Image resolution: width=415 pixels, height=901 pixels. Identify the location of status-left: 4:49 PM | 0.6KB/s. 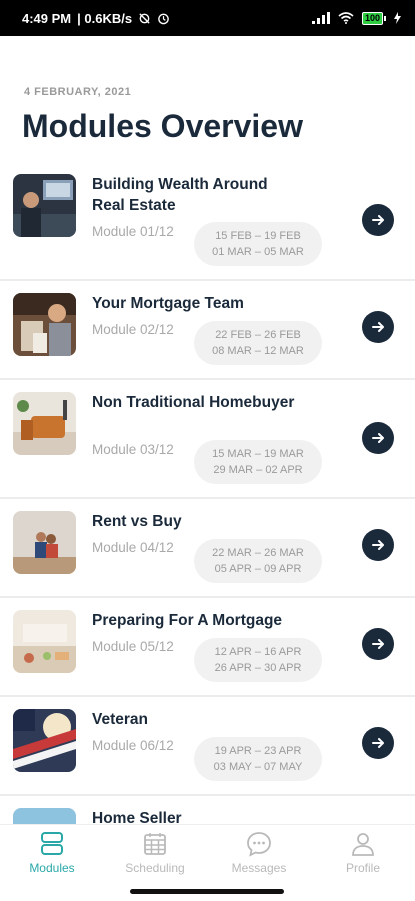
(96, 18).